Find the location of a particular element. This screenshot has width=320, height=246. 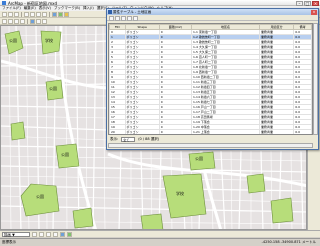

paste-icon is located at coordinates (44, 14).